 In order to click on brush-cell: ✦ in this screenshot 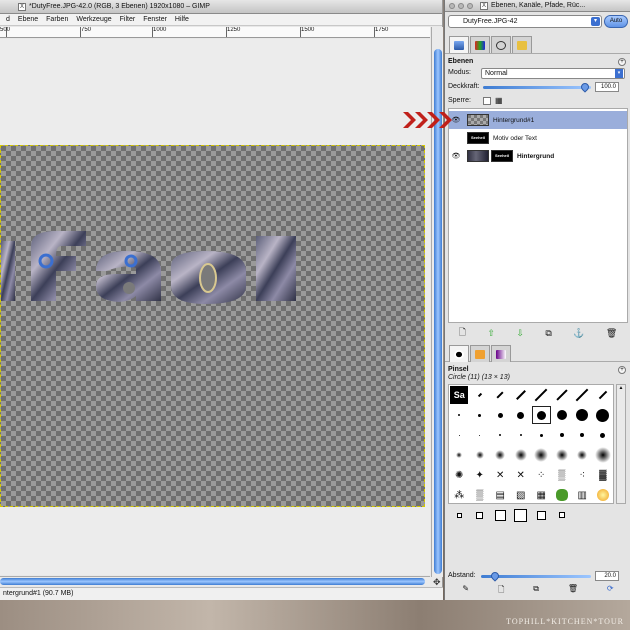, I will do `click(480, 475)`.